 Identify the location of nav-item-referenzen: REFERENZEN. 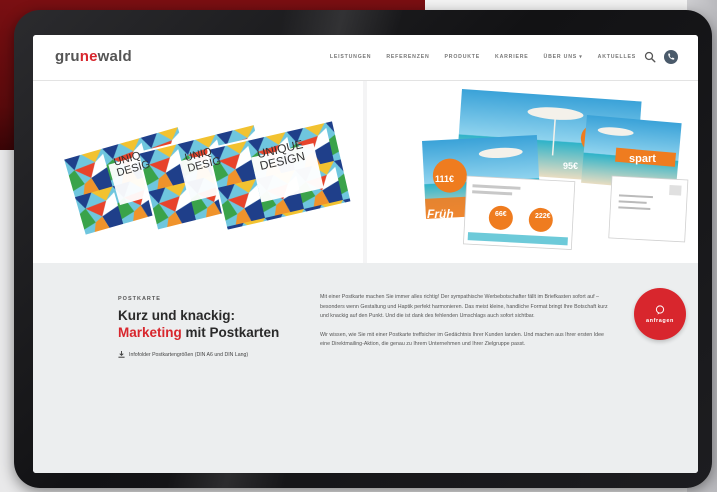
(407, 57).